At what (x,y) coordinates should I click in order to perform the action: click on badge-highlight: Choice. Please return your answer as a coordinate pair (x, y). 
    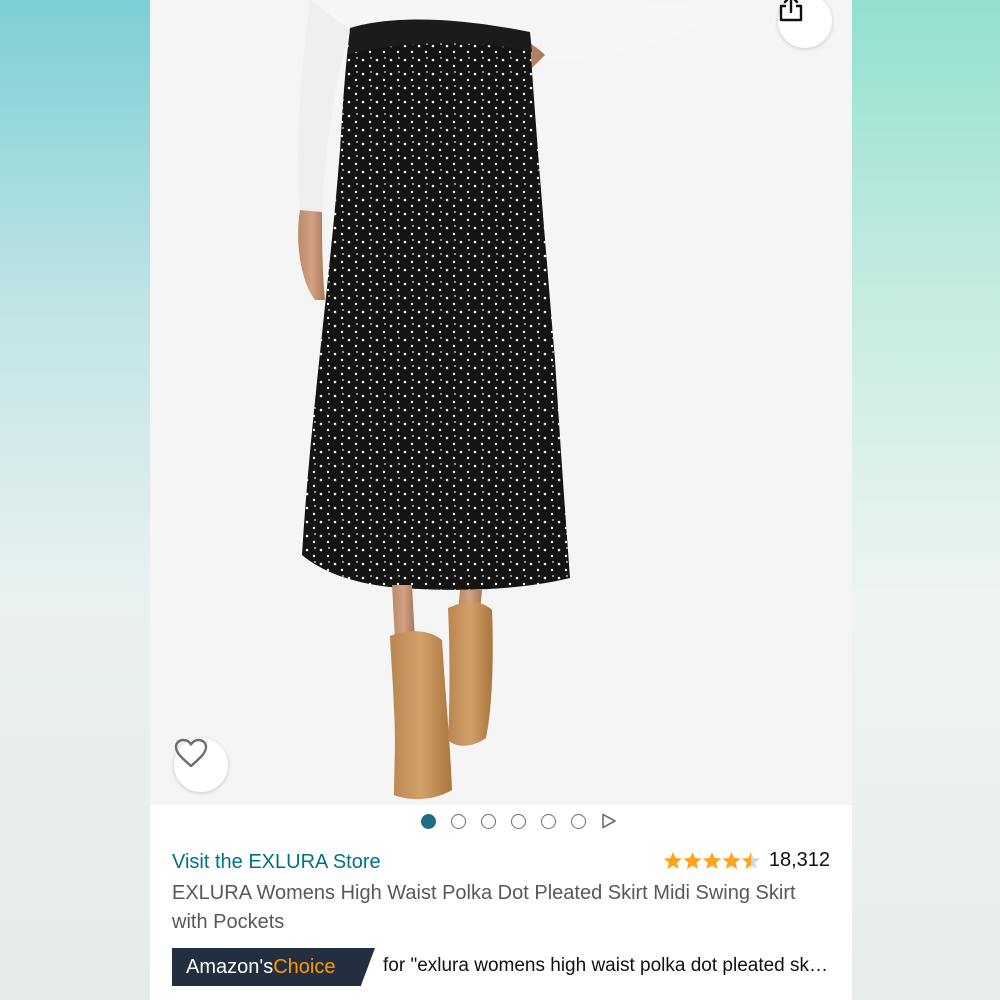
    Looking at the image, I should click on (304, 966).